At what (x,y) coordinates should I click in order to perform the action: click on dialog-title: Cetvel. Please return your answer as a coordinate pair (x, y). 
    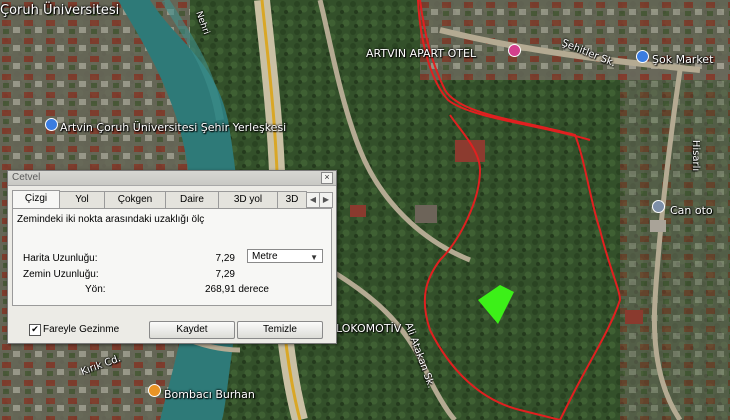
    Looking at the image, I should click on (26, 177).